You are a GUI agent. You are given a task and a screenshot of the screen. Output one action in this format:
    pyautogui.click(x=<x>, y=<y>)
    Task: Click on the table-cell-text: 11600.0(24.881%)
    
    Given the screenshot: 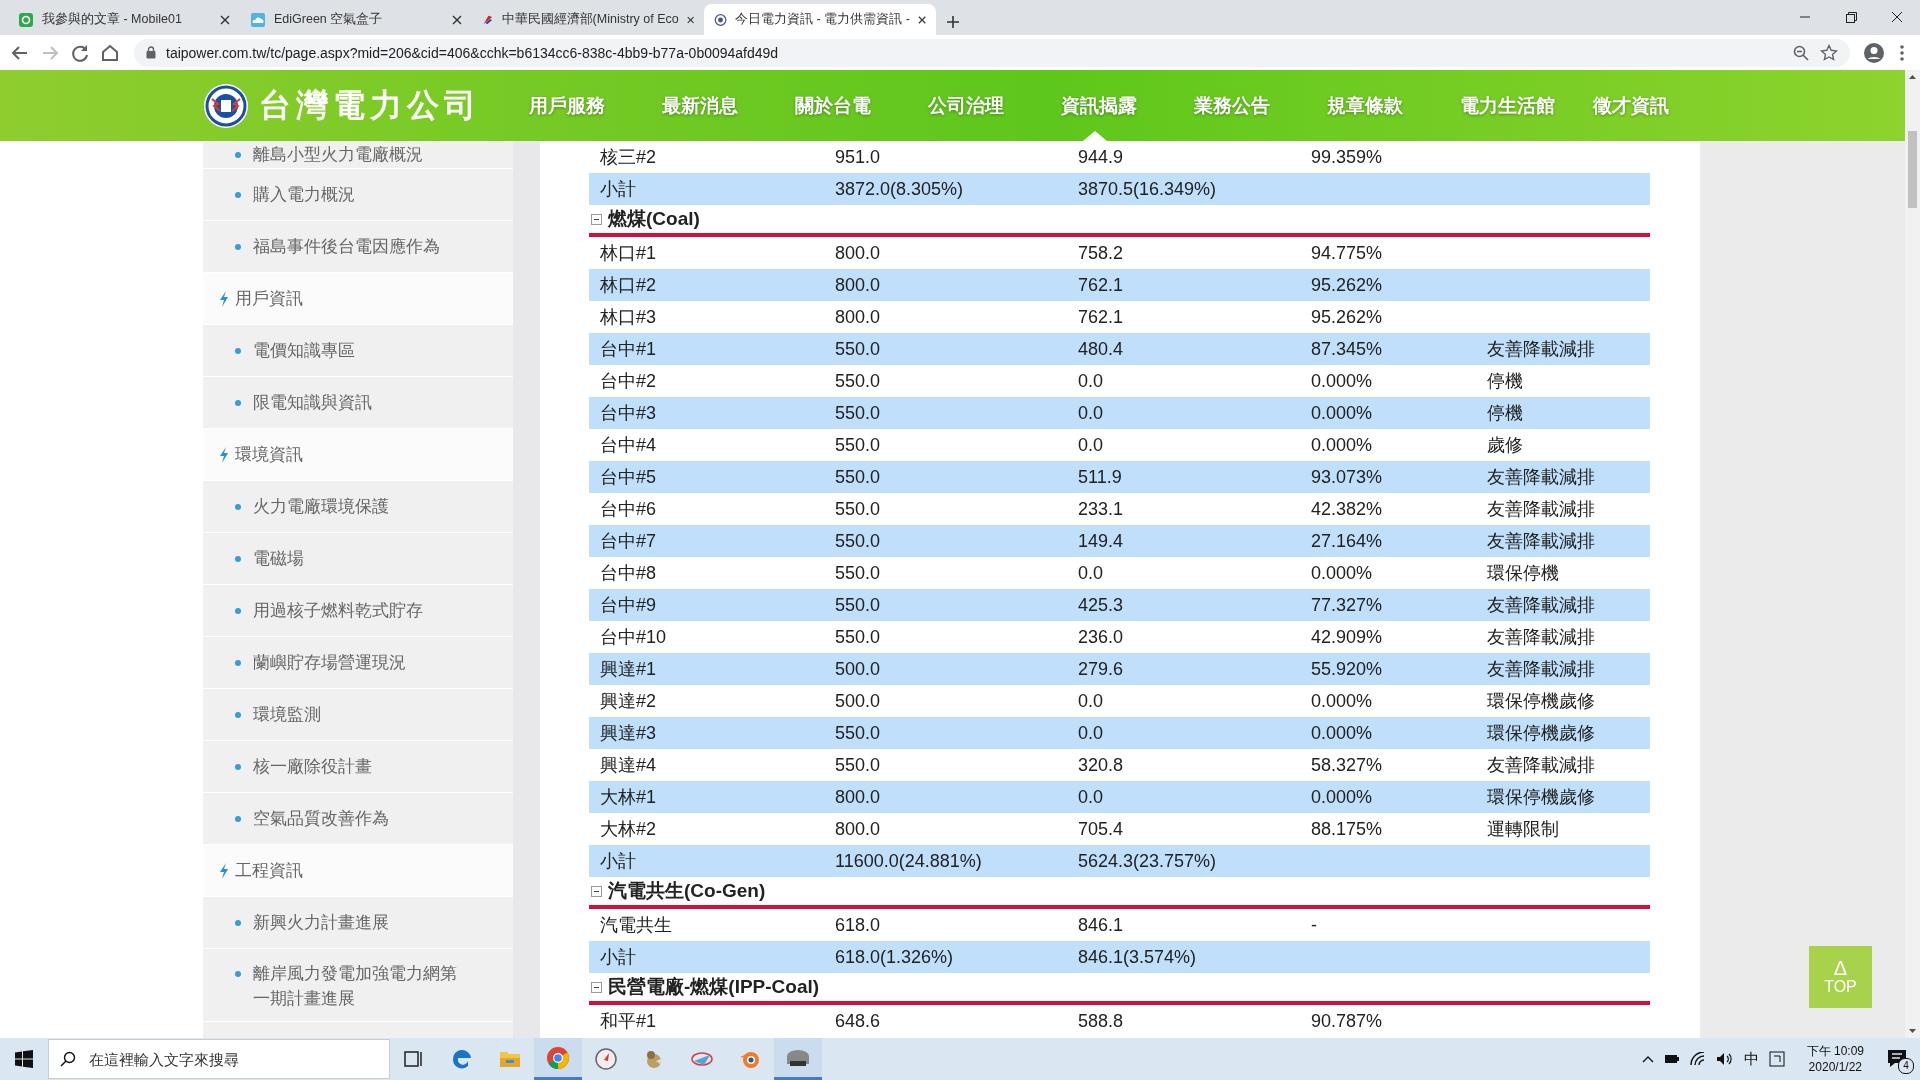 What is the action you would take?
    pyautogui.click(x=908, y=861)
    